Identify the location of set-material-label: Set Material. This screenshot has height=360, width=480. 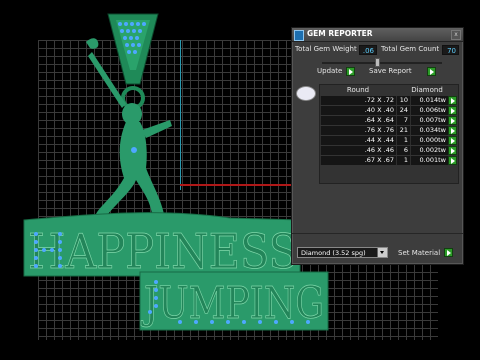
(419, 253).